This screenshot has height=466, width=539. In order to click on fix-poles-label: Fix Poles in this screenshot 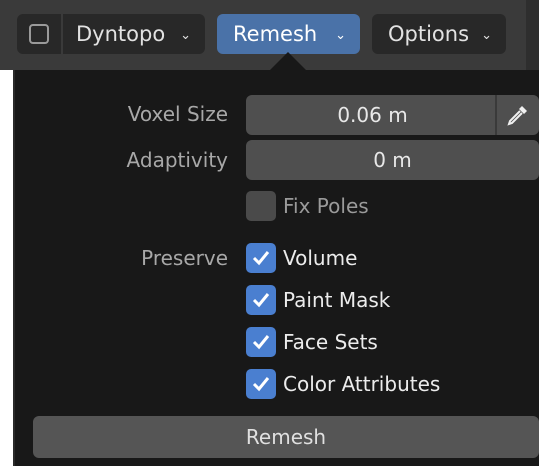, I will do `click(326, 206)`.